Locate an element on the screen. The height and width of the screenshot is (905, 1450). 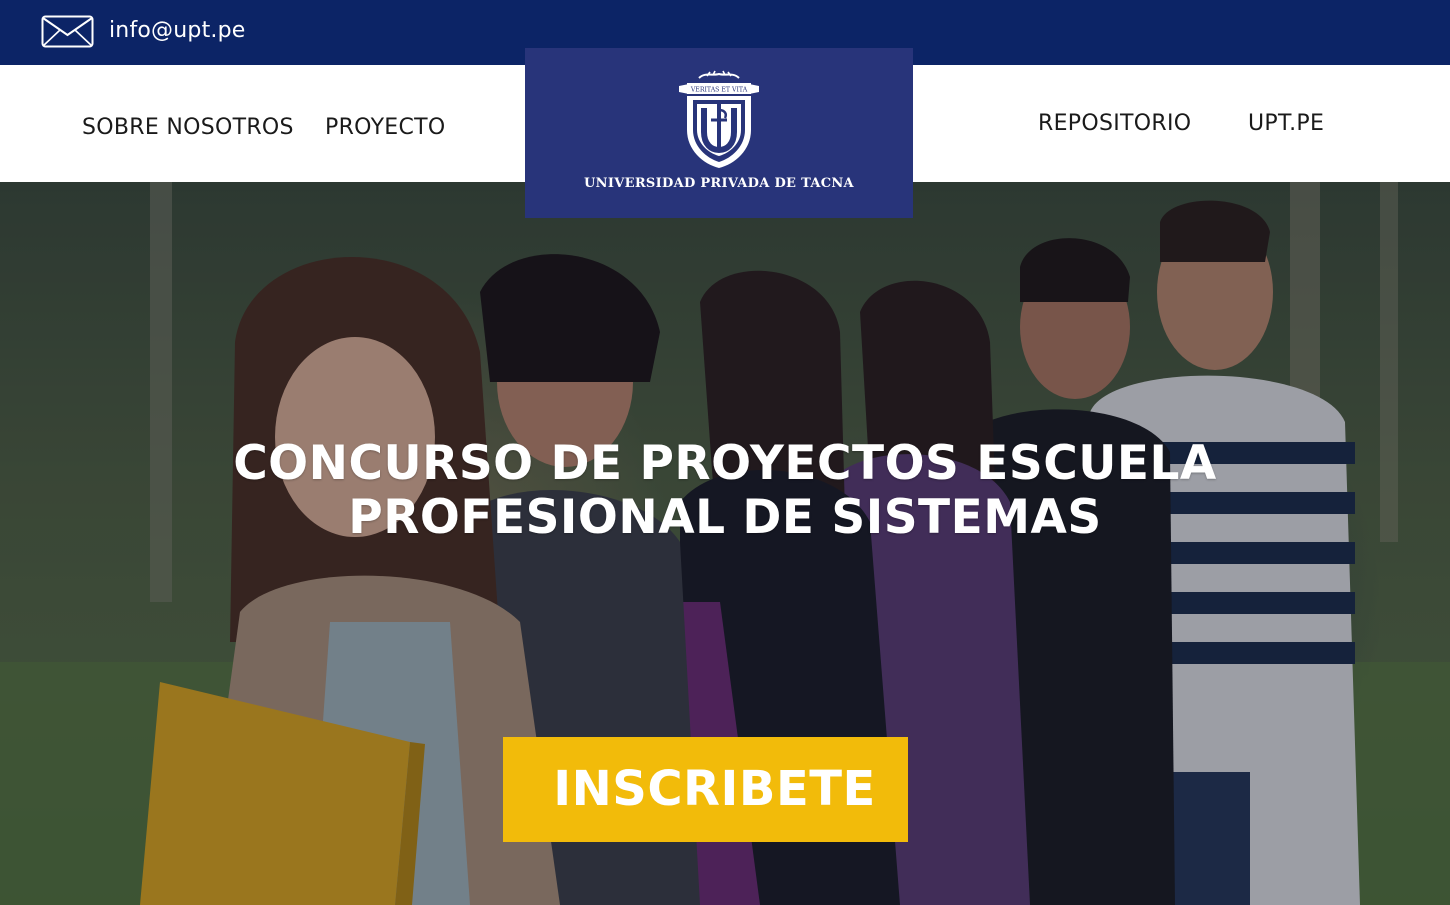
contact-email-link: info@upt.pe is located at coordinates (177, 30).